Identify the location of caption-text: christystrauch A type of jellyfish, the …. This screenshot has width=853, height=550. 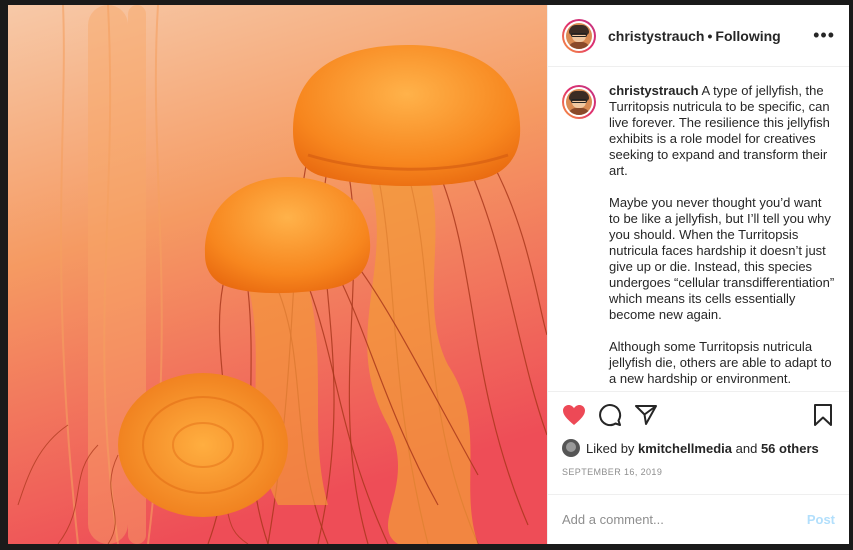
(722, 237).